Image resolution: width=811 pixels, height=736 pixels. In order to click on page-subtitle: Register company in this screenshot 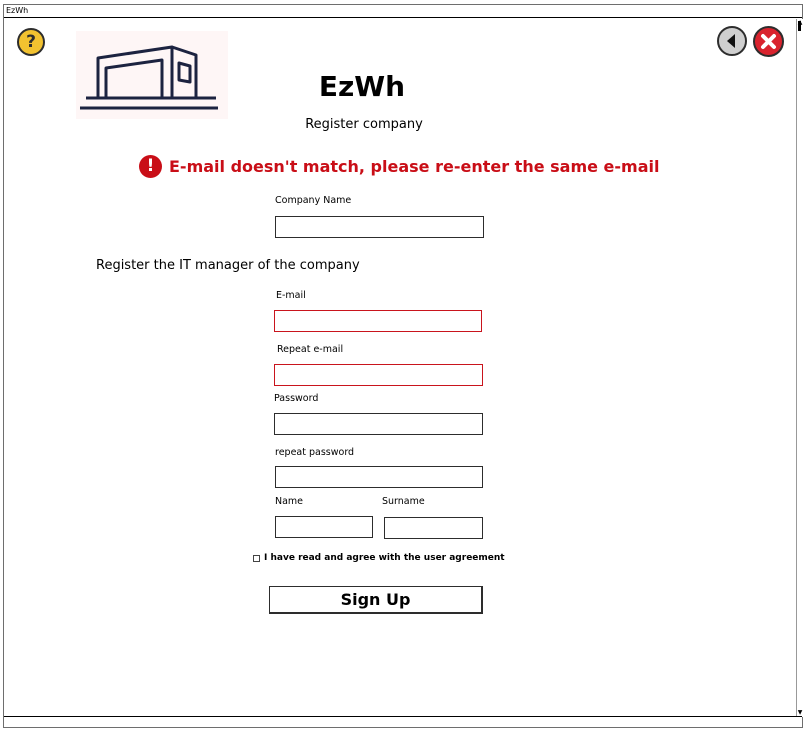, I will do `click(364, 124)`.